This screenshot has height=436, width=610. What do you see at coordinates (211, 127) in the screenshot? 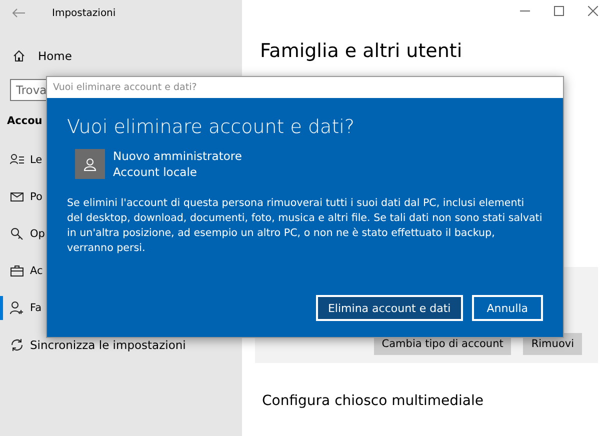
I see `dialog-heading: Vuoi eliminare account e dati?` at bounding box center [211, 127].